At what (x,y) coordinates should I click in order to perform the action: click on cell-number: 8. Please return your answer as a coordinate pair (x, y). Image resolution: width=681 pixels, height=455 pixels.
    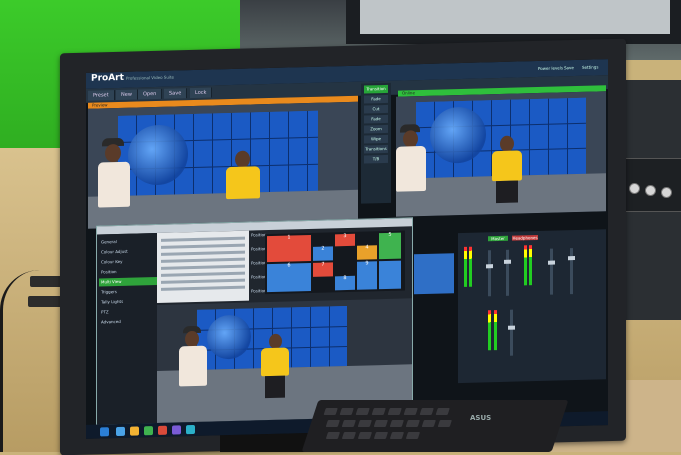
    Looking at the image, I should click on (345, 278).